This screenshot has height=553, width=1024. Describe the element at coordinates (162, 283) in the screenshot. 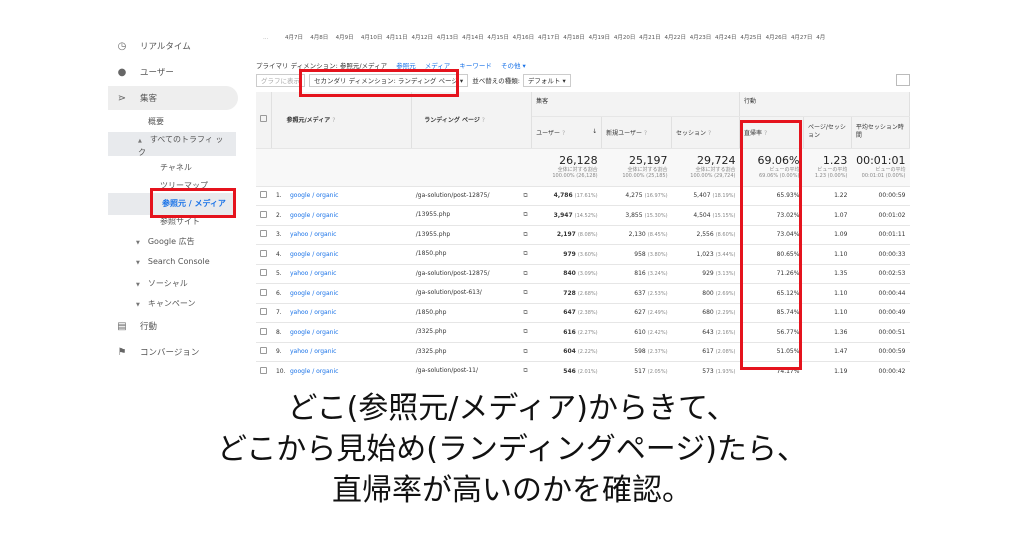

I see `sidebar-item-social: ▼ ソーシャル` at that location.